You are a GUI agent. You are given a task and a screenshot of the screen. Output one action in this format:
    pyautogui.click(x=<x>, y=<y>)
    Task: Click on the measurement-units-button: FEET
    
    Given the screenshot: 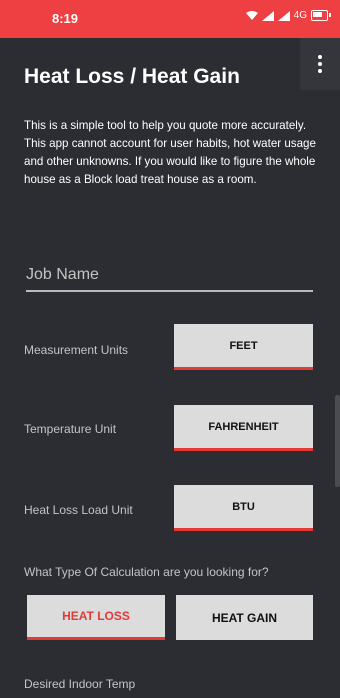 What is the action you would take?
    pyautogui.click(x=243, y=347)
    